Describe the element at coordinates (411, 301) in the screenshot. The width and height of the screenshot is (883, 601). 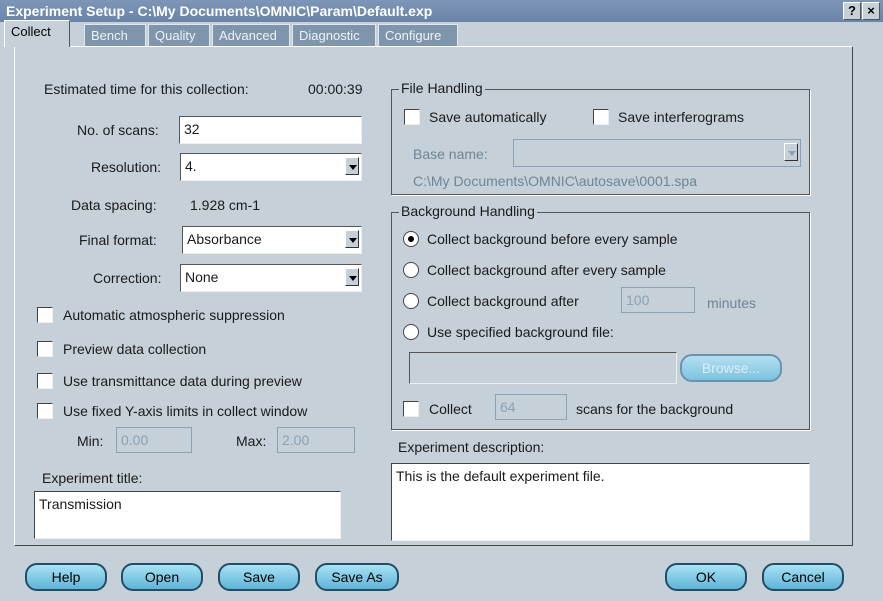
I see `radio-bg-after-minutes` at that location.